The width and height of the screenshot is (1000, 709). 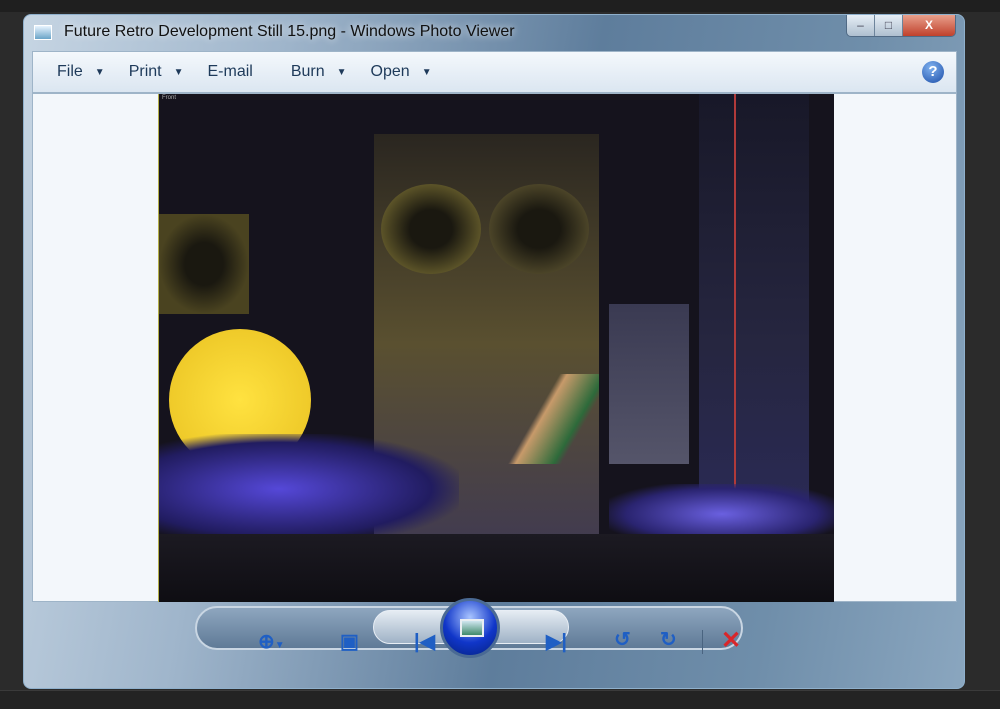 I want to click on menu-print: Print ▼, so click(x=156, y=72).